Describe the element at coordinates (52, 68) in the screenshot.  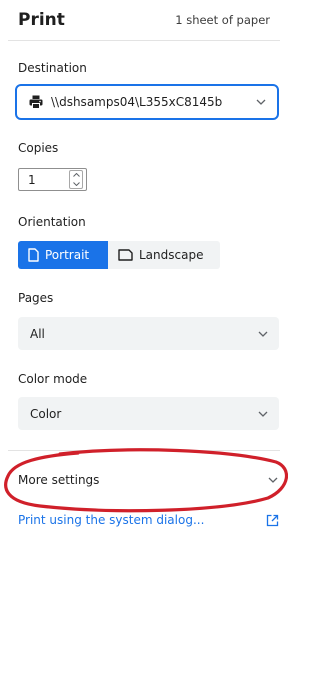
I see `destination-label: Destination` at that location.